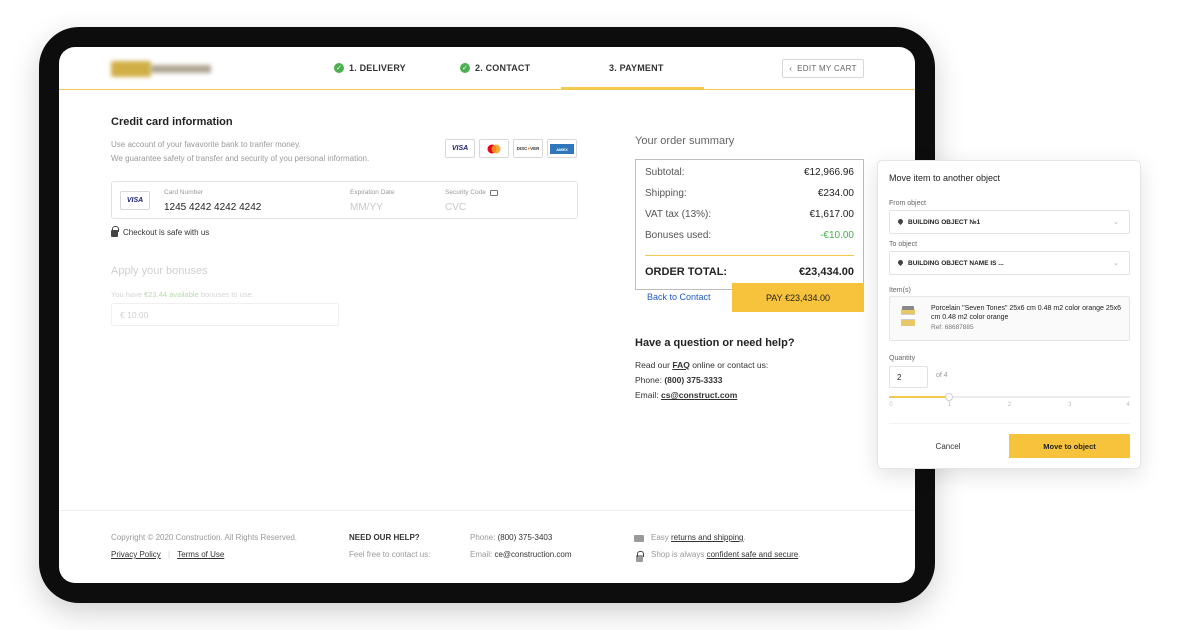 The height and width of the screenshot is (630, 1200). I want to click on security-code-label: Security Code, so click(465, 192).